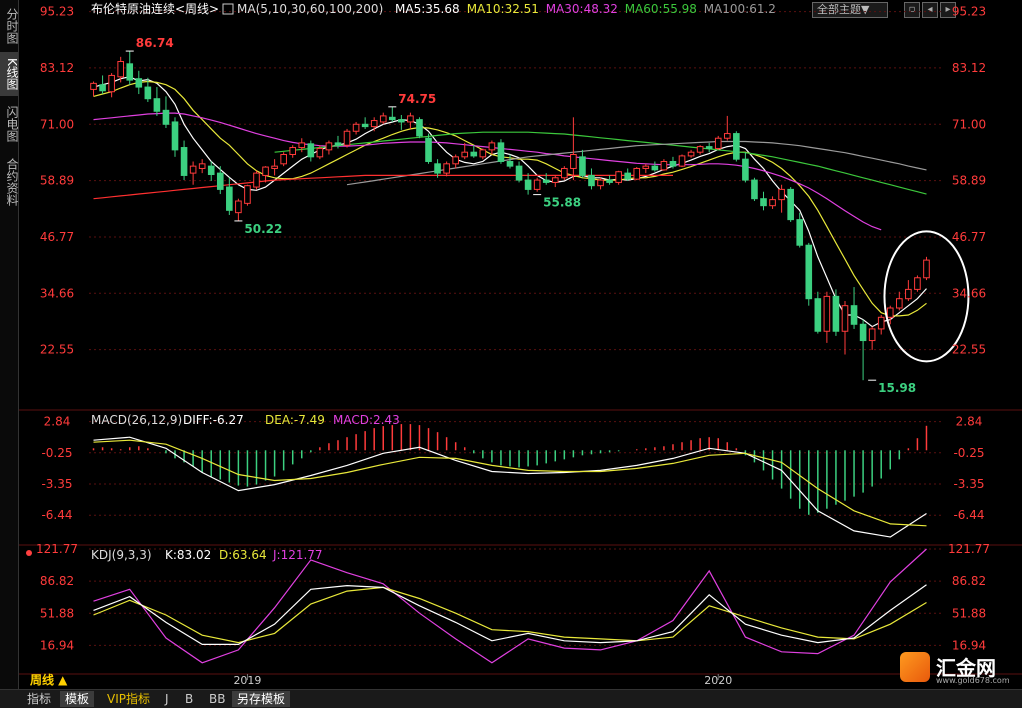  What do you see at coordinates (969, 613) in the screenshot?
I see `kdj-axis-right-label: 51.88` at bounding box center [969, 613].